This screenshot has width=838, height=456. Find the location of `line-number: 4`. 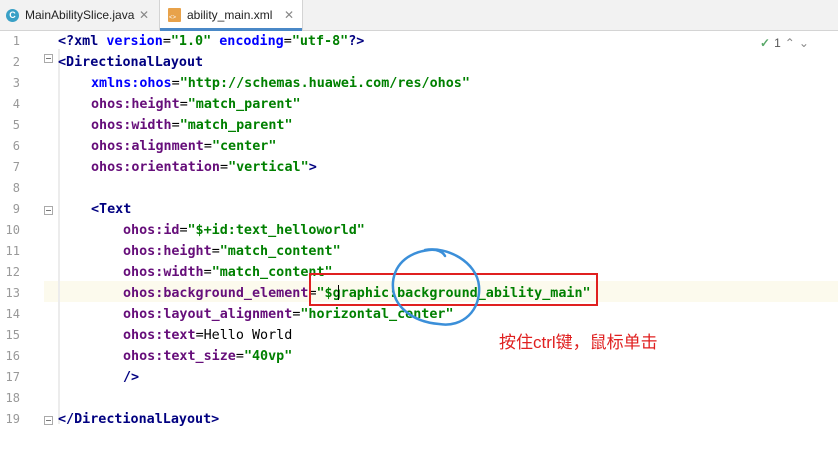

line-number: 4 is located at coordinates (16, 104).